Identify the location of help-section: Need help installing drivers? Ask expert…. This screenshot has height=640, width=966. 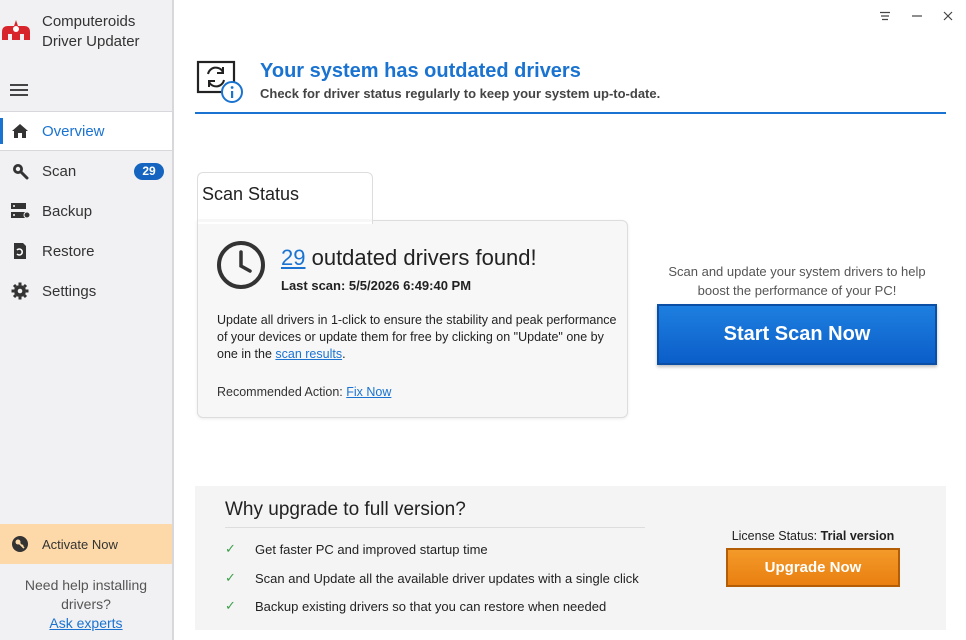
(86, 604).